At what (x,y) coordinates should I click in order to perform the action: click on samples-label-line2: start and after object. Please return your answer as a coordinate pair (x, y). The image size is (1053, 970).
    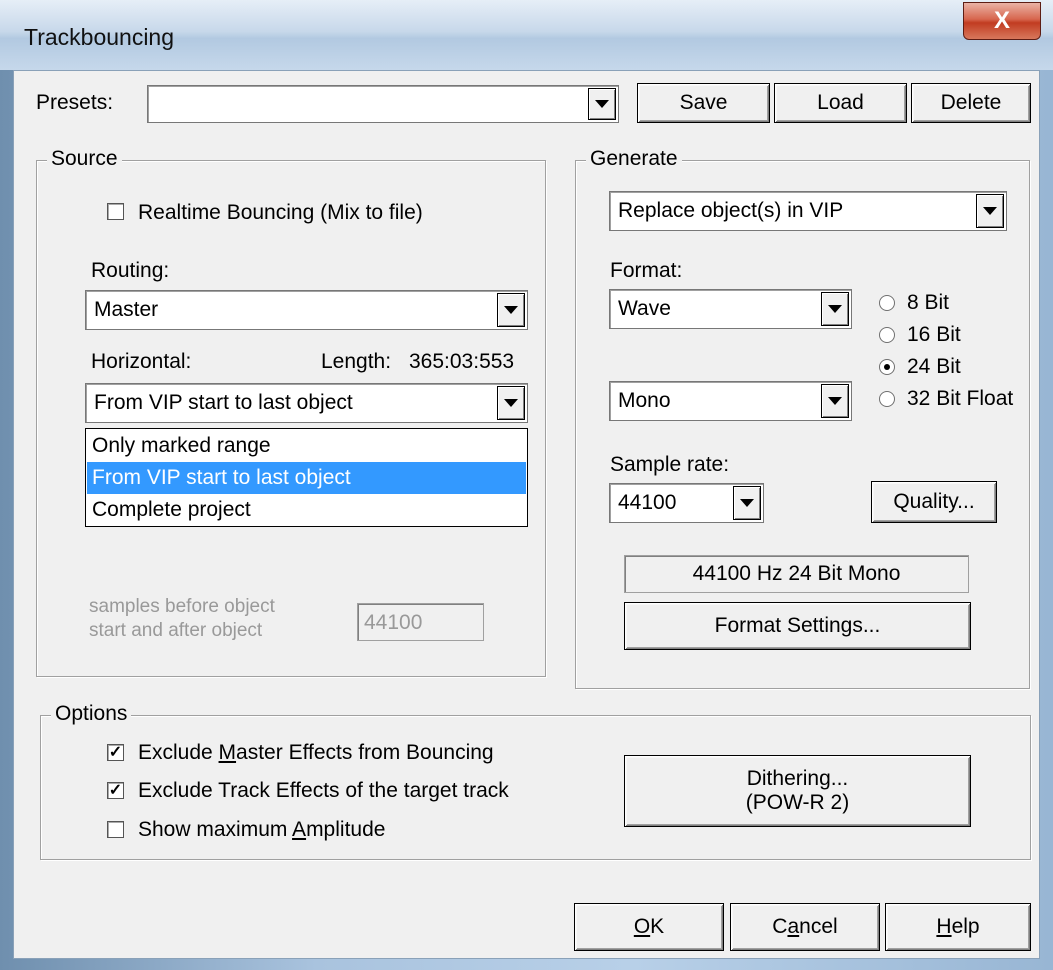
    Looking at the image, I should click on (176, 630).